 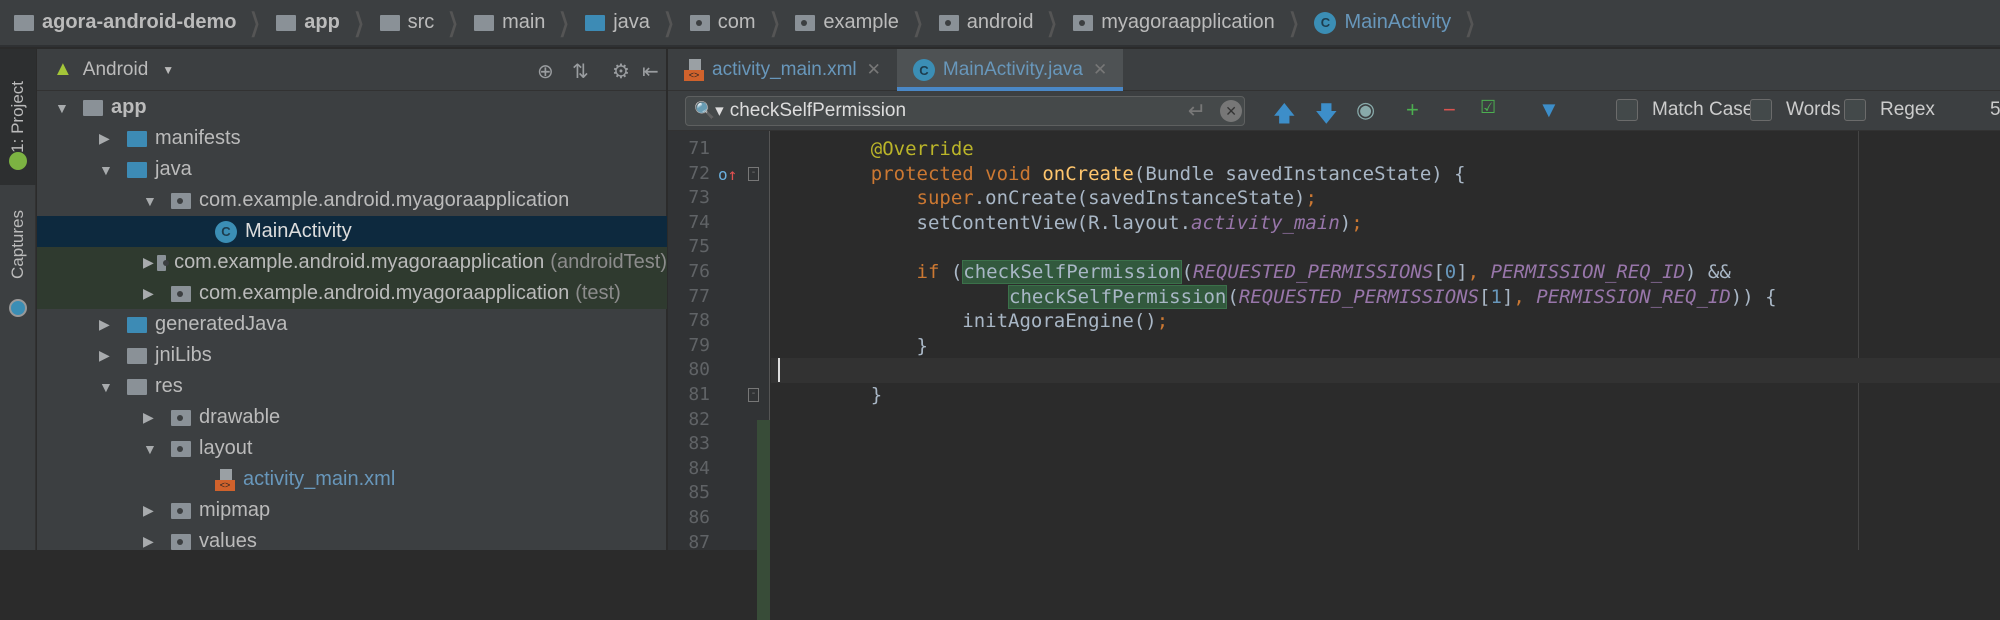 What do you see at coordinates (327, 23) in the screenshot?
I see `breadcrumb-item: app ❯` at bounding box center [327, 23].